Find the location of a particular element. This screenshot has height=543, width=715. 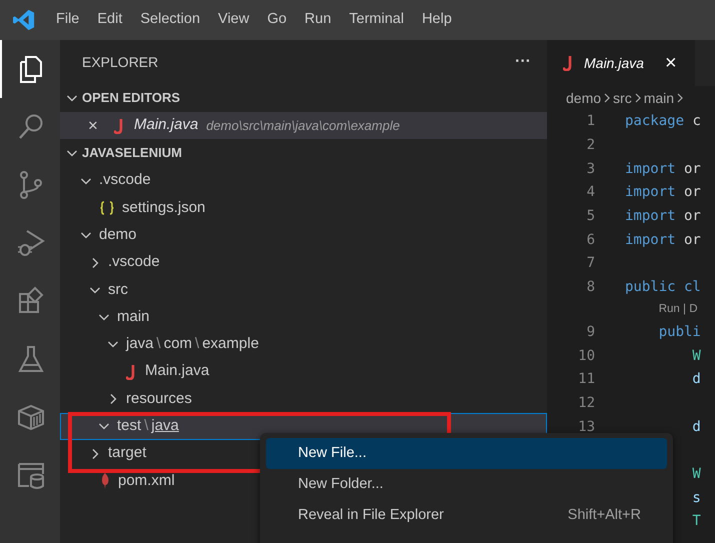

line-number: 3 is located at coordinates (590, 169).